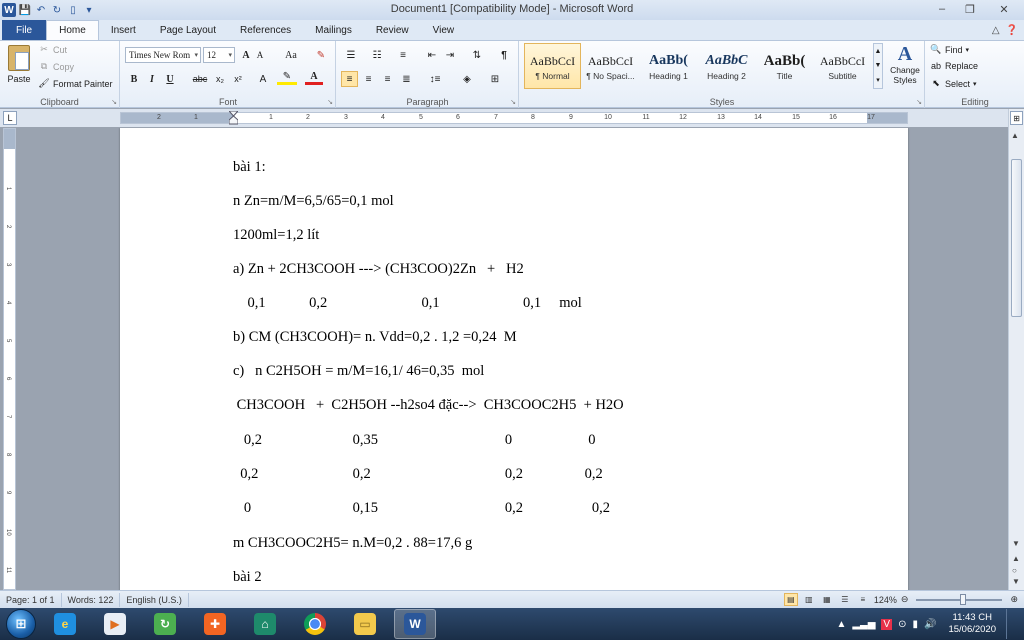 The height and width of the screenshot is (640, 1024). I want to click on sort-icon: ⇅, so click(477, 55).